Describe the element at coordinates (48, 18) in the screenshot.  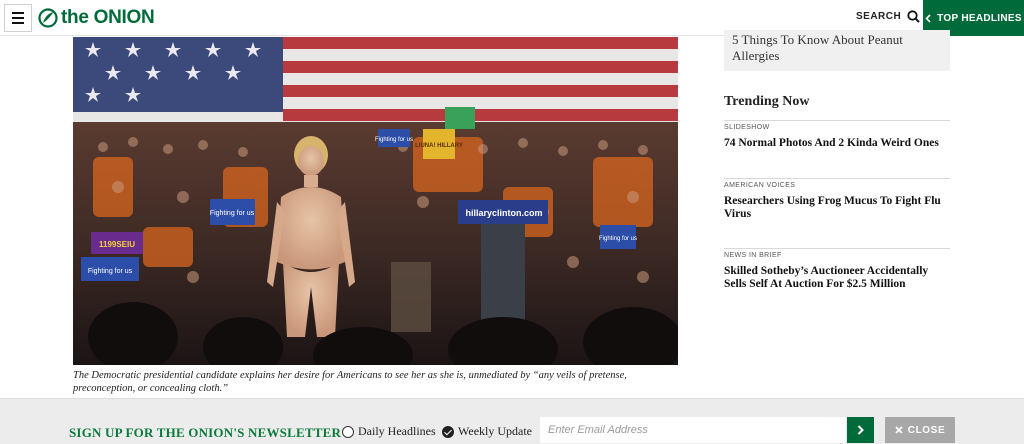
I see `onion-leaf-logo-icon` at that location.